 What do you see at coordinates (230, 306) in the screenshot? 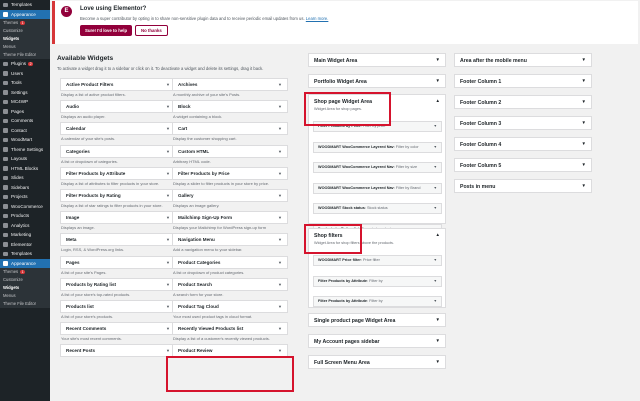
I see `available-widget: Product Tag Cloud ▼` at bounding box center [230, 306].